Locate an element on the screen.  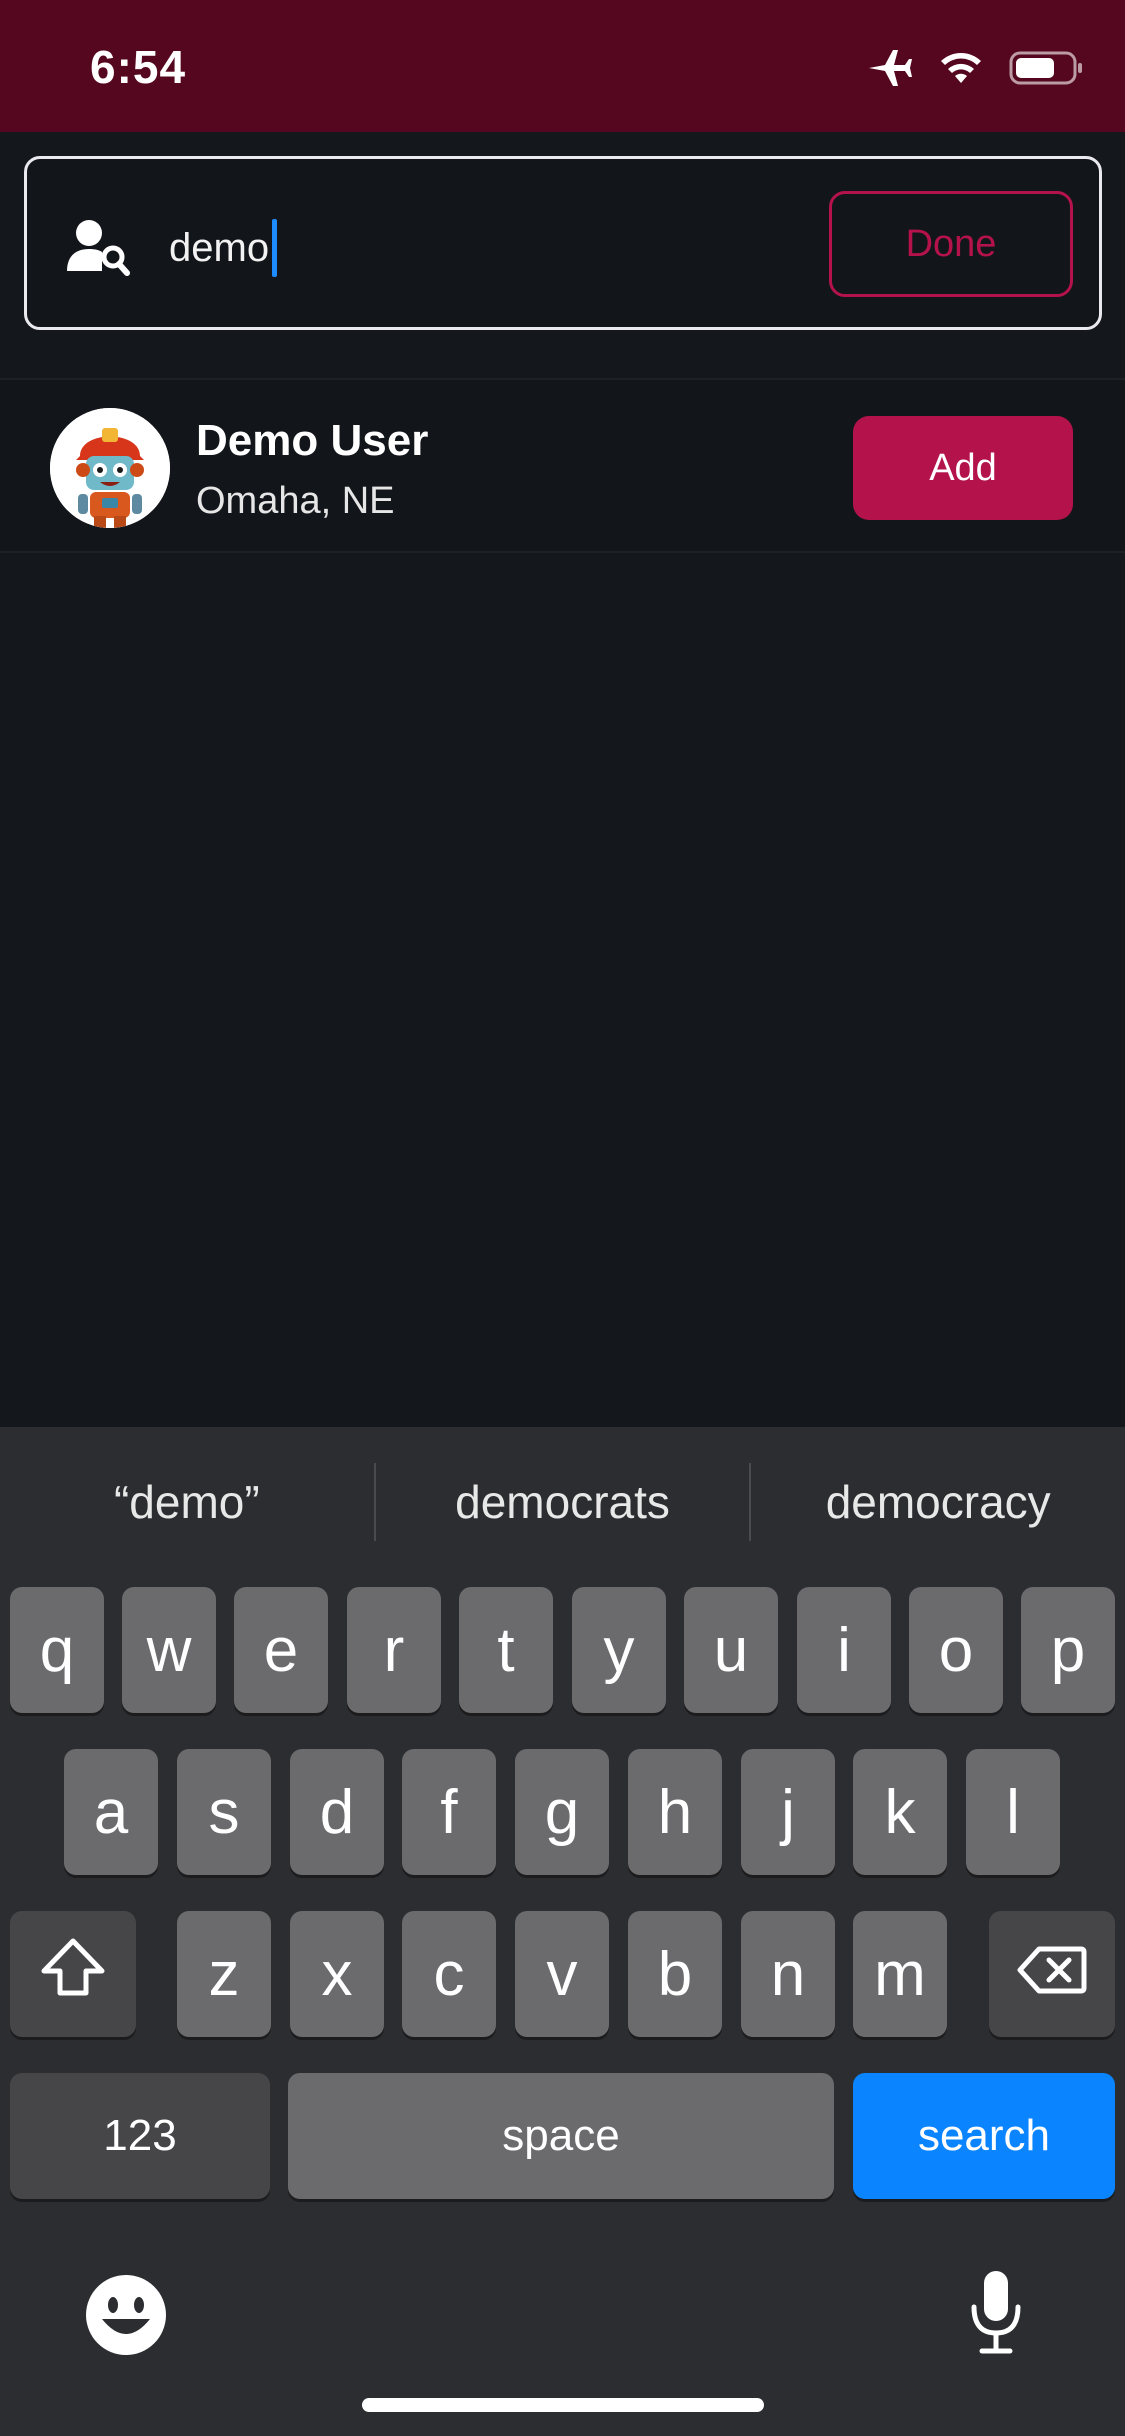
result-row: Demo User Omaha, NE Add is located at coordinates (562, 465).